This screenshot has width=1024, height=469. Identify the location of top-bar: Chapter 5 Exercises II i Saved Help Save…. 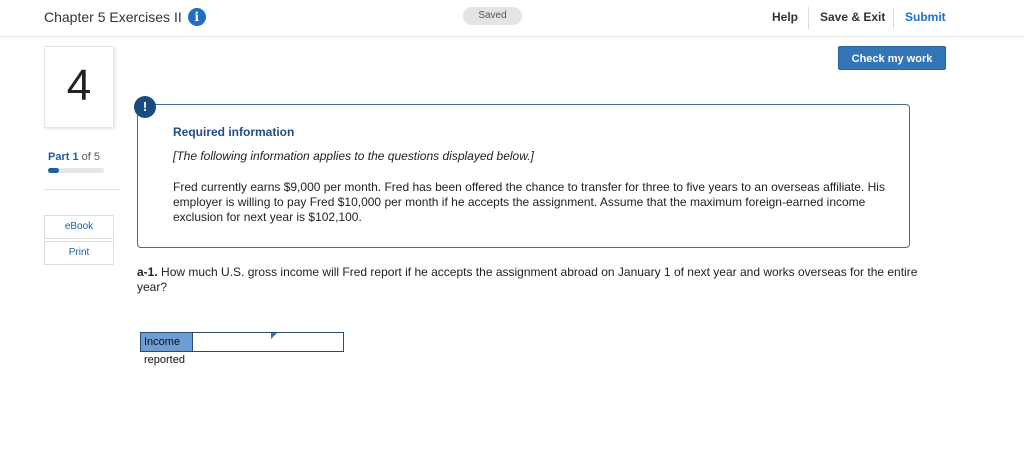
(512, 18).